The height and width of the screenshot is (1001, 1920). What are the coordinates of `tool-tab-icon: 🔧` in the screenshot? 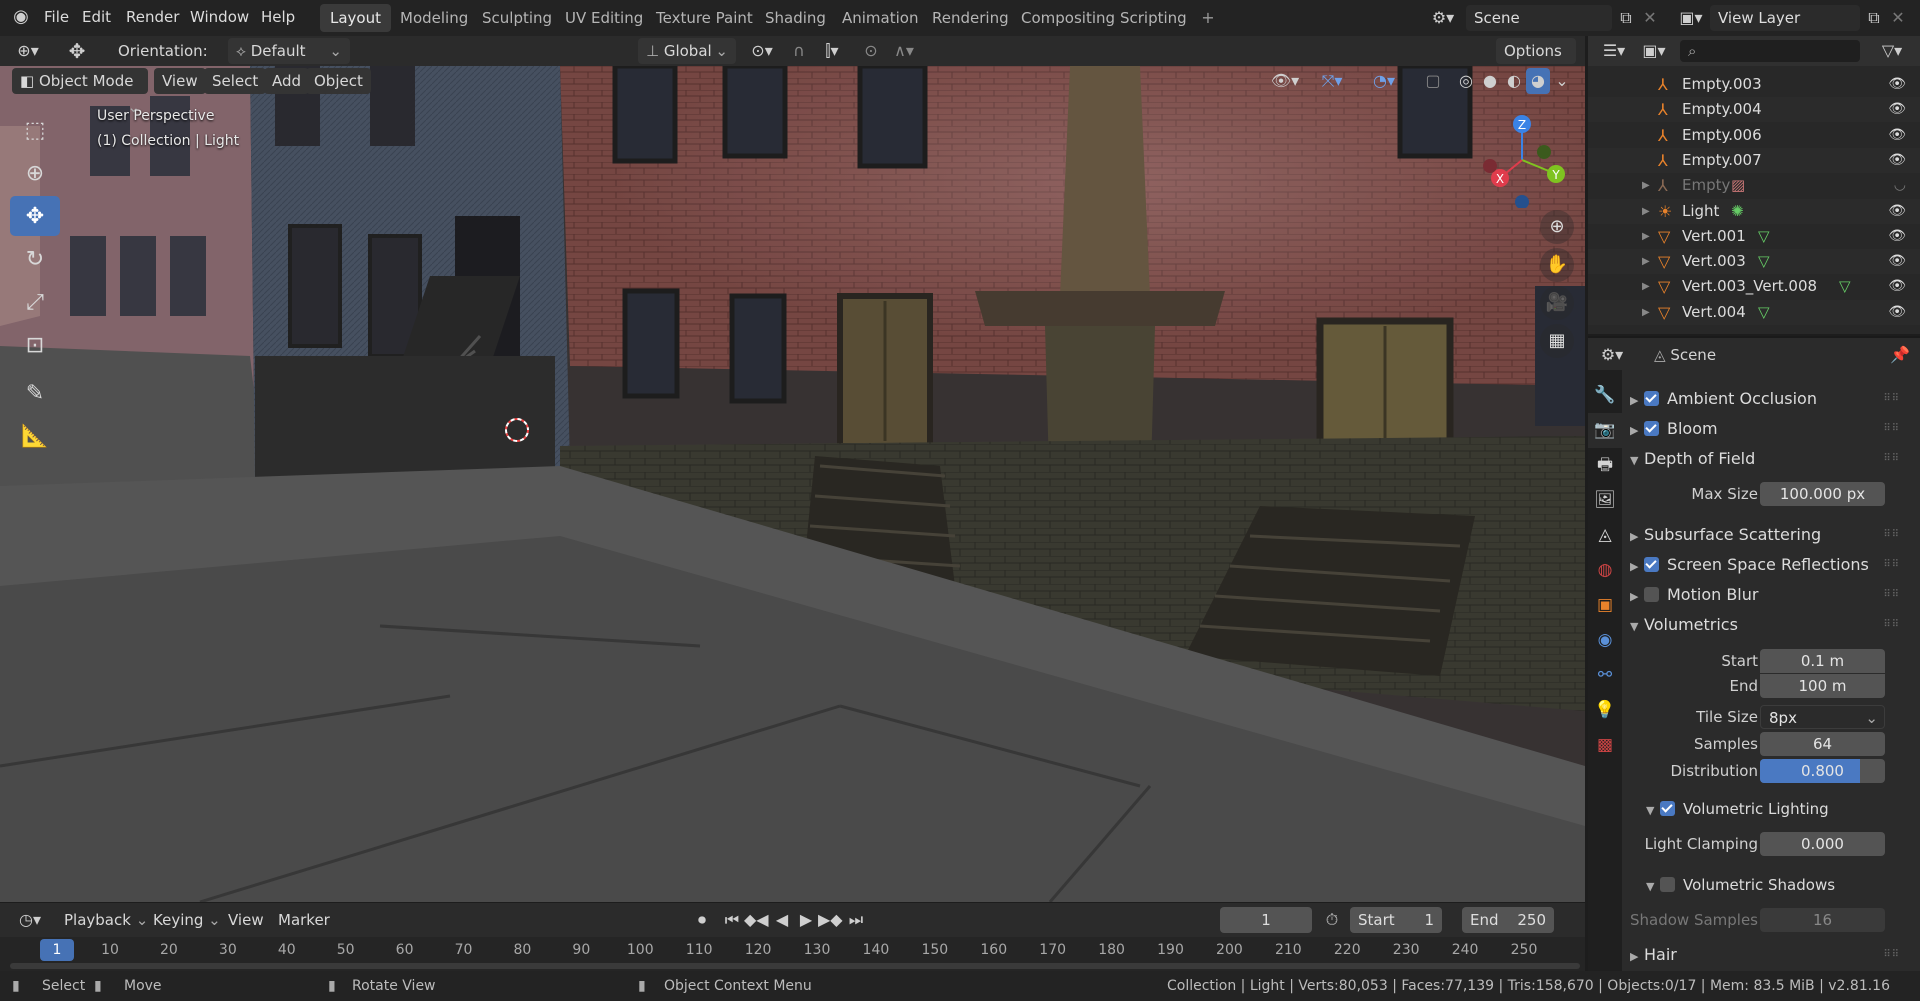 It's located at (1605, 395).